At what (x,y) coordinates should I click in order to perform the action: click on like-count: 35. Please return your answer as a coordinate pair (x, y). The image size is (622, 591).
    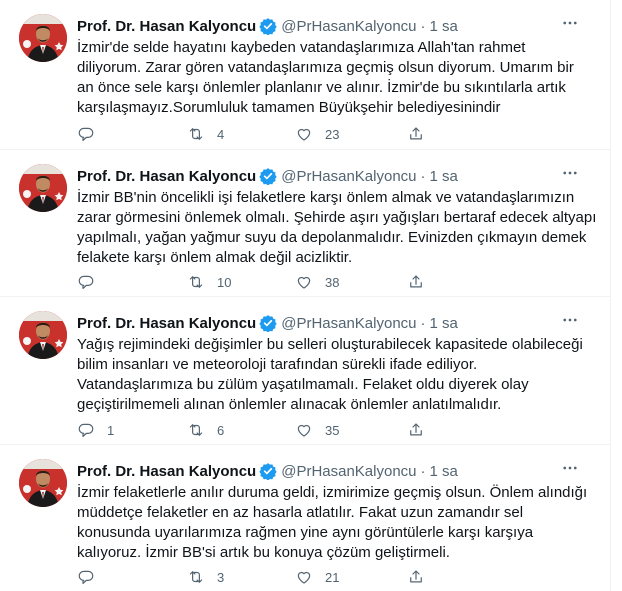
    Looking at the image, I should click on (332, 430).